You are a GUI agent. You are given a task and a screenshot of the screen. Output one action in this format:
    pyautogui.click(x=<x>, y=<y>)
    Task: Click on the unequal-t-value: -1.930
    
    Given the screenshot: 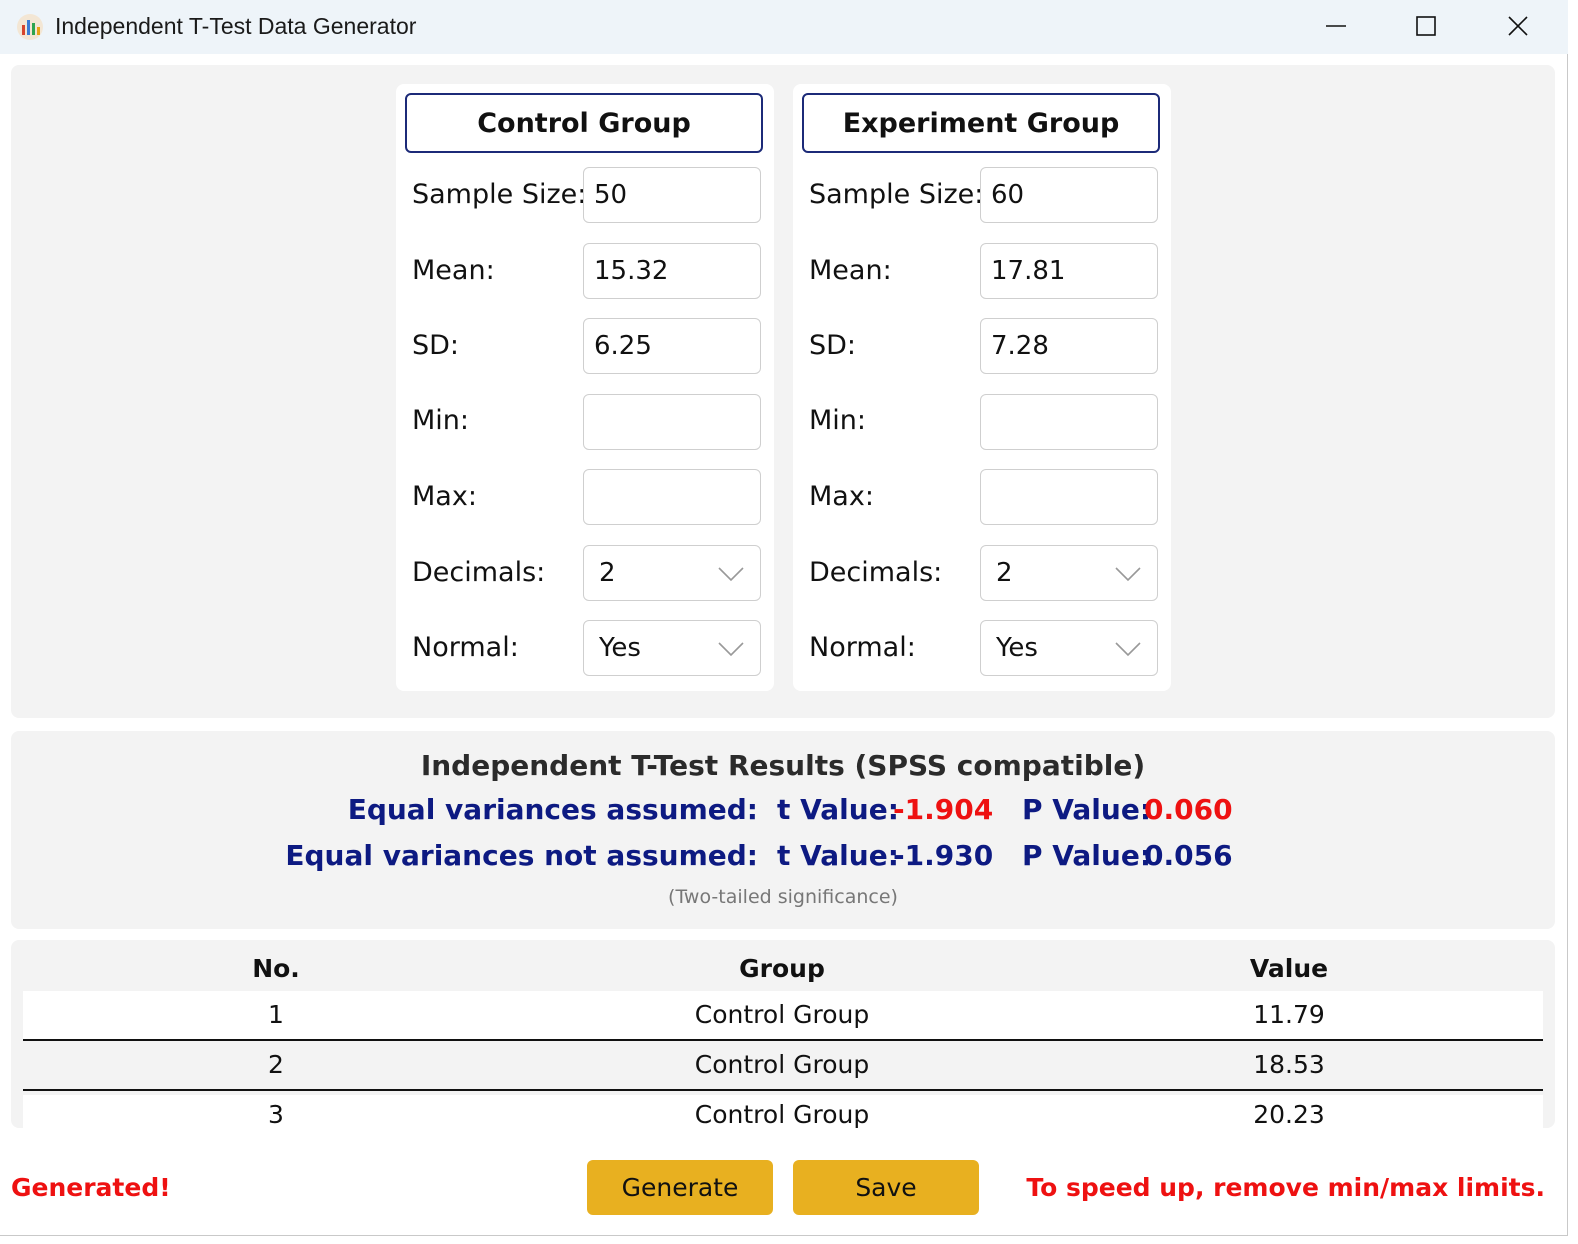 What is the action you would take?
    pyautogui.click(x=943, y=855)
    